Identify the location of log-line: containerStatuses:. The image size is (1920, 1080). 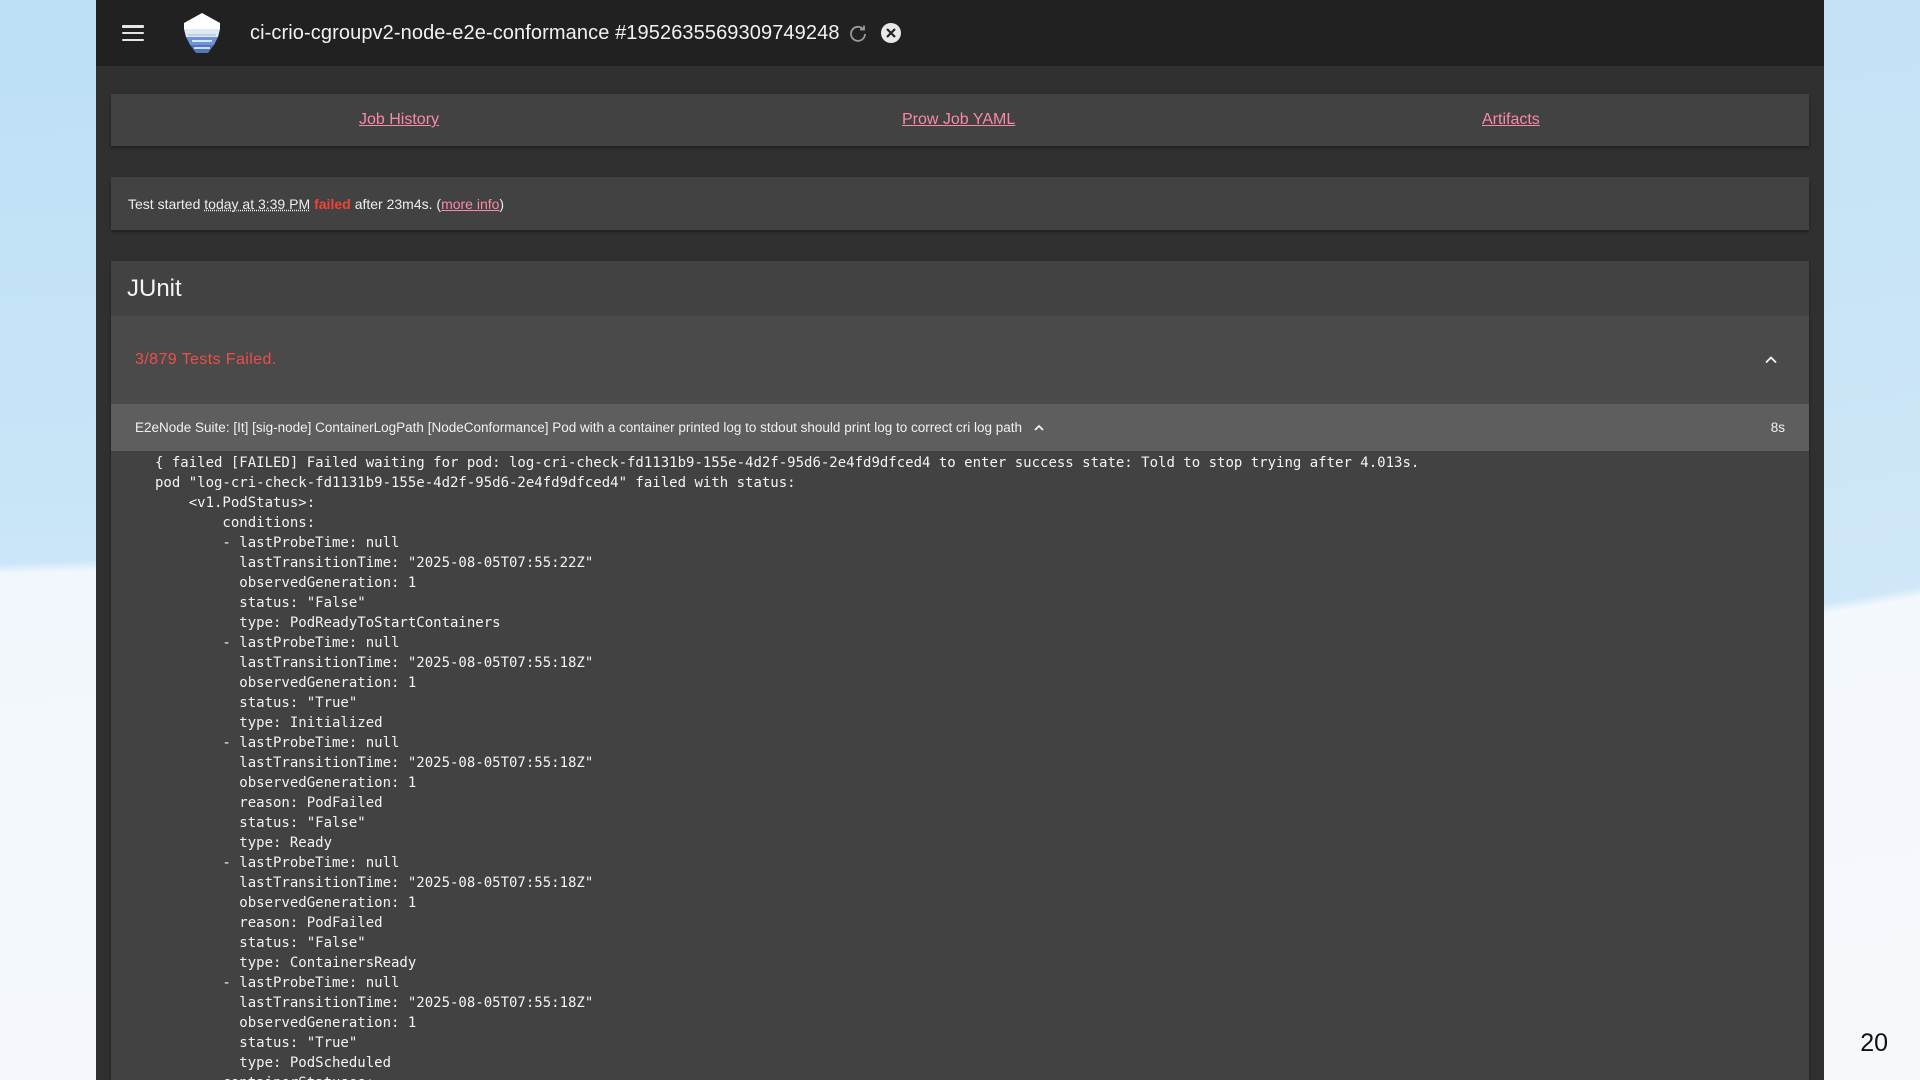
(982, 1076).